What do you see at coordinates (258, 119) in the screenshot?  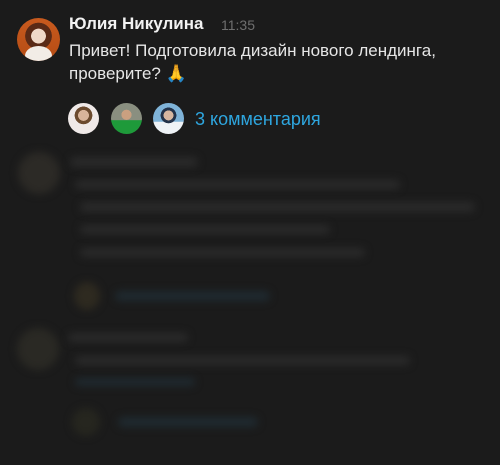 I see `comments-link: 3 комментария` at bounding box center [258, 119].